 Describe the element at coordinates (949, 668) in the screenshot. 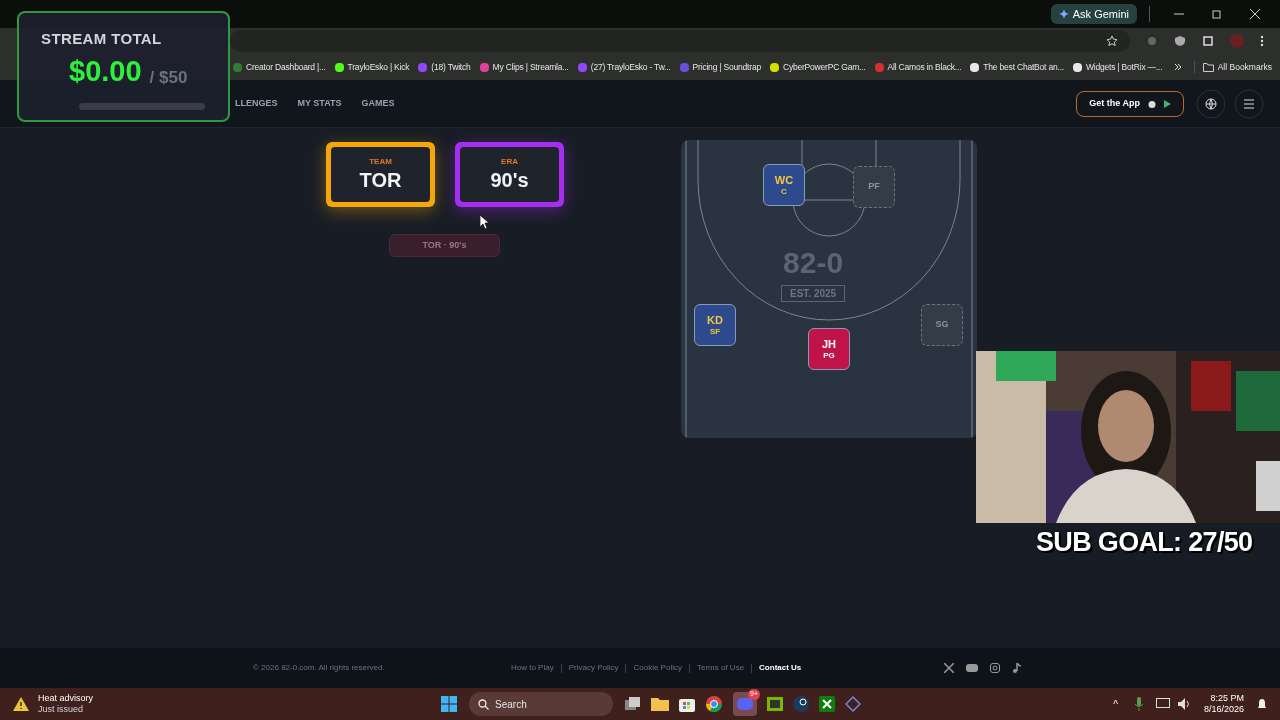

I see `x-logo-icon` at that location.